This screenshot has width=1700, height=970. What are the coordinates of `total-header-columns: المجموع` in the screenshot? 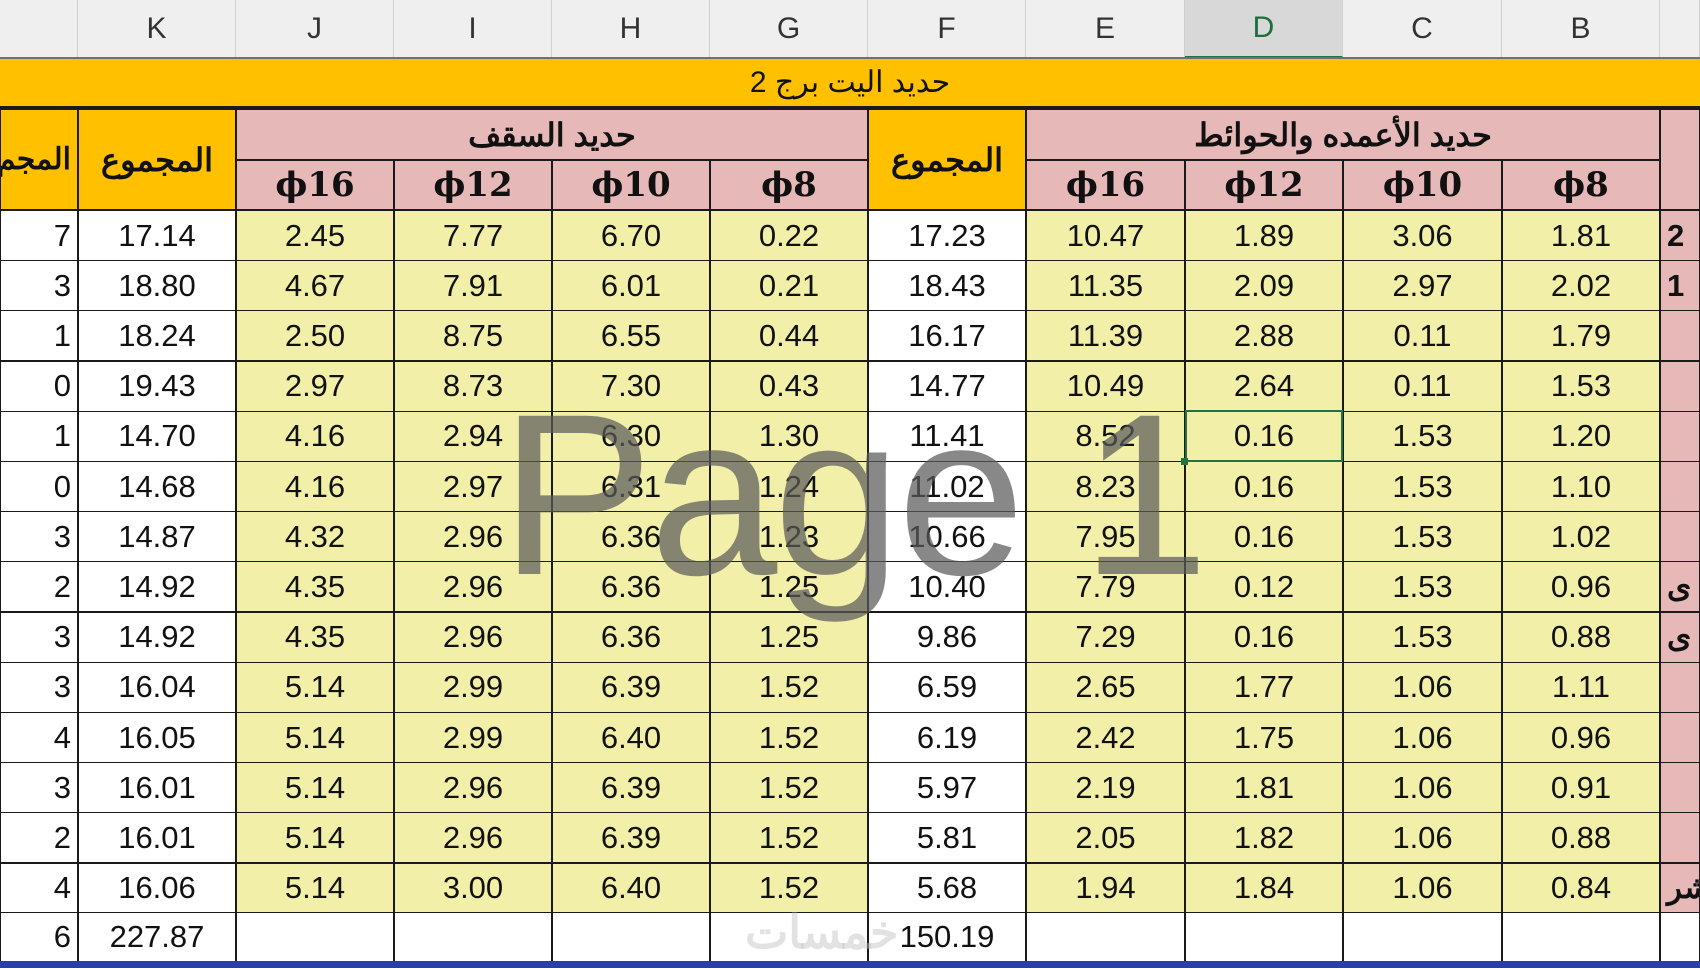 It's located at (947, 159).